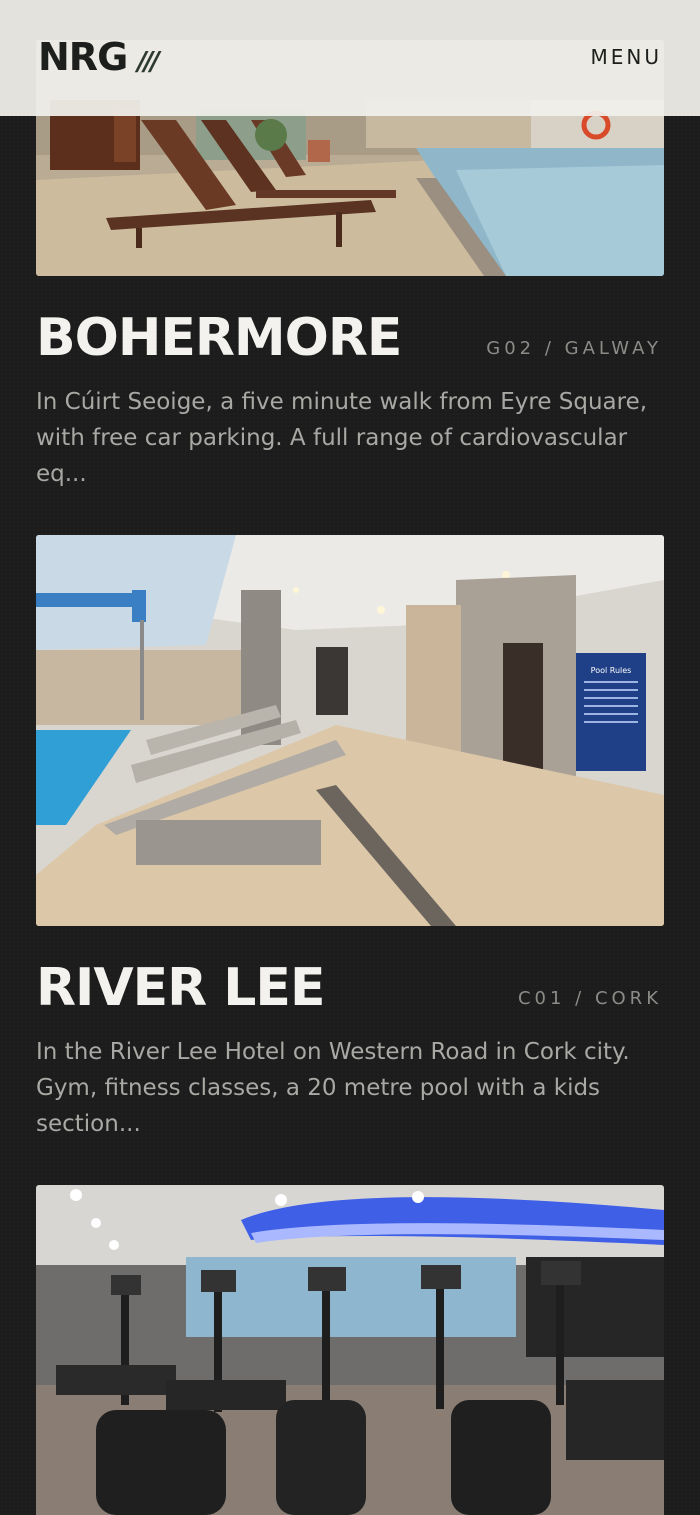  Describe the element at coordinates (627, 57) in the screenshot. I see `menu-button: MENU` at that location.